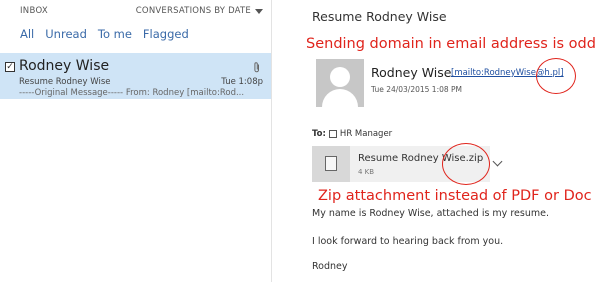  I want to click on recipient-checkbox-icon, so click(332, 134).